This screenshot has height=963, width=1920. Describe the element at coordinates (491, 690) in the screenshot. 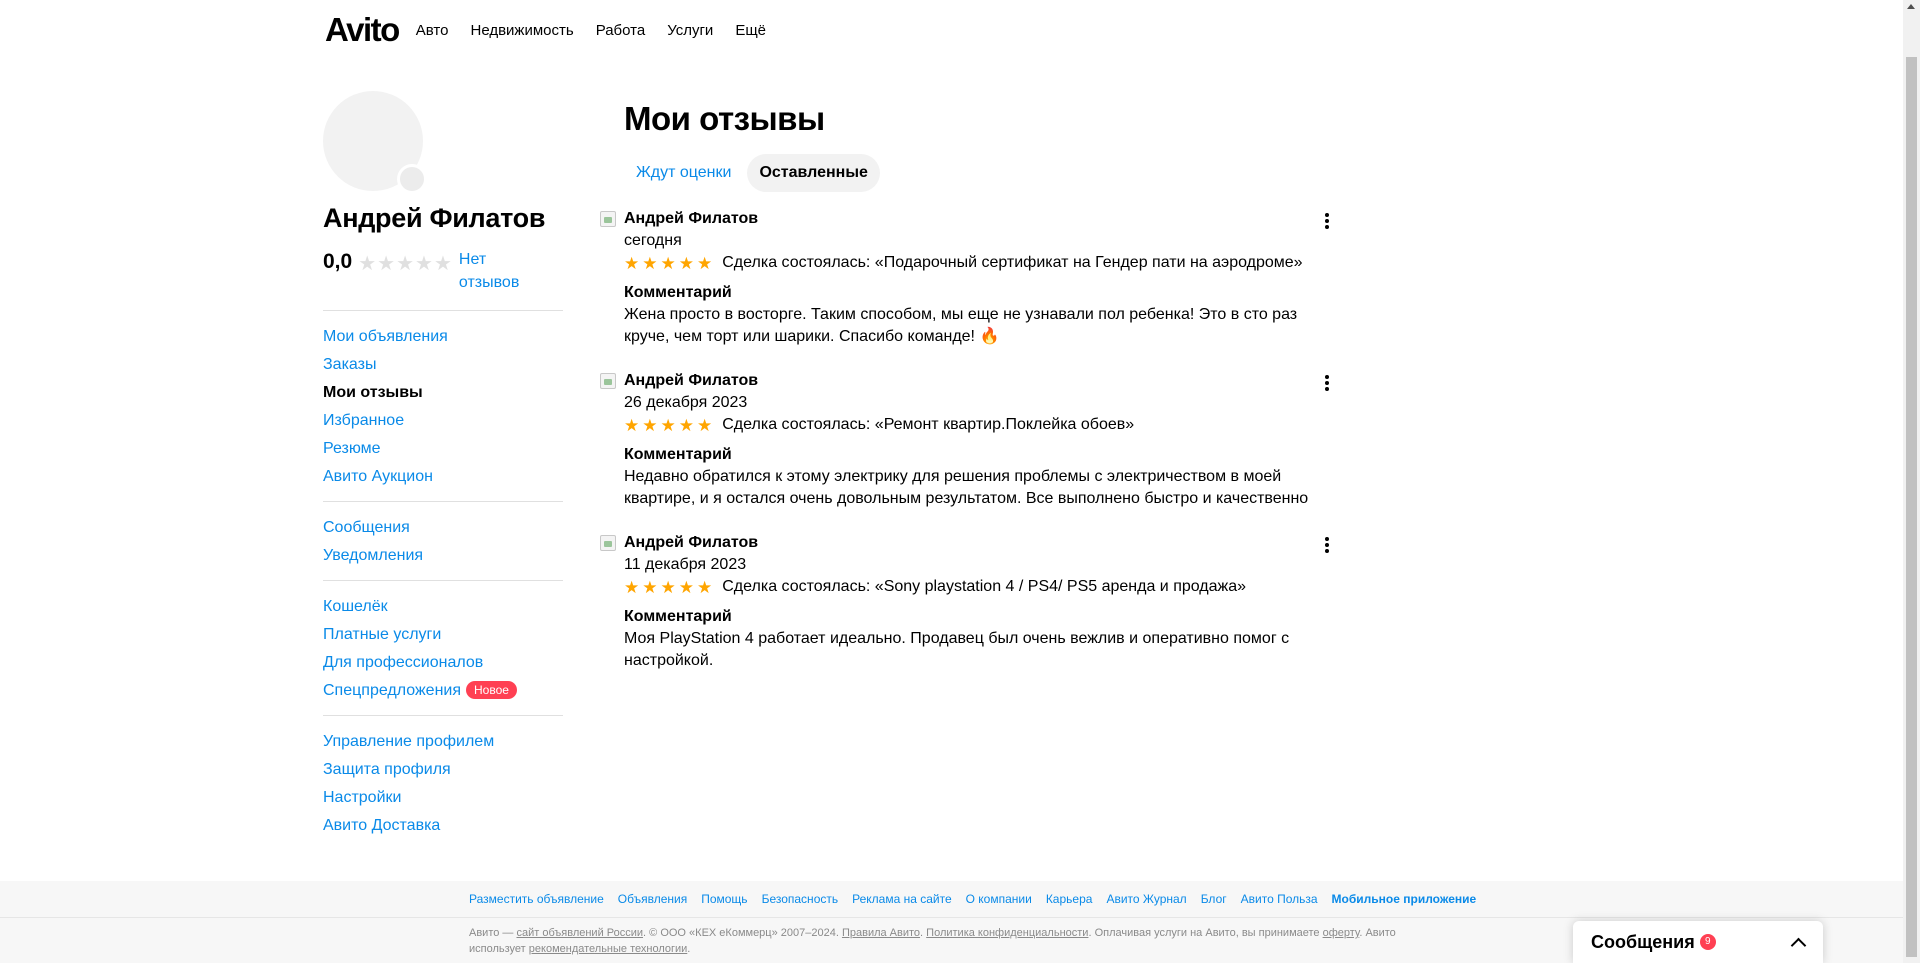

I see `new-badge: Новое` at that location.